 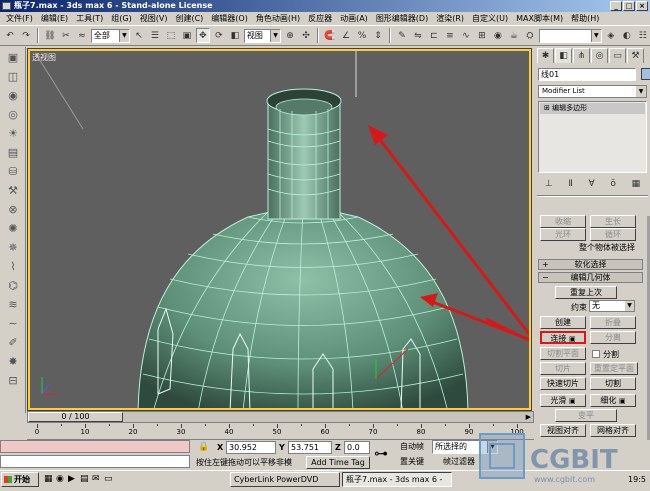 I want to click on detach-button: 分离, so click(x=613, y=337).